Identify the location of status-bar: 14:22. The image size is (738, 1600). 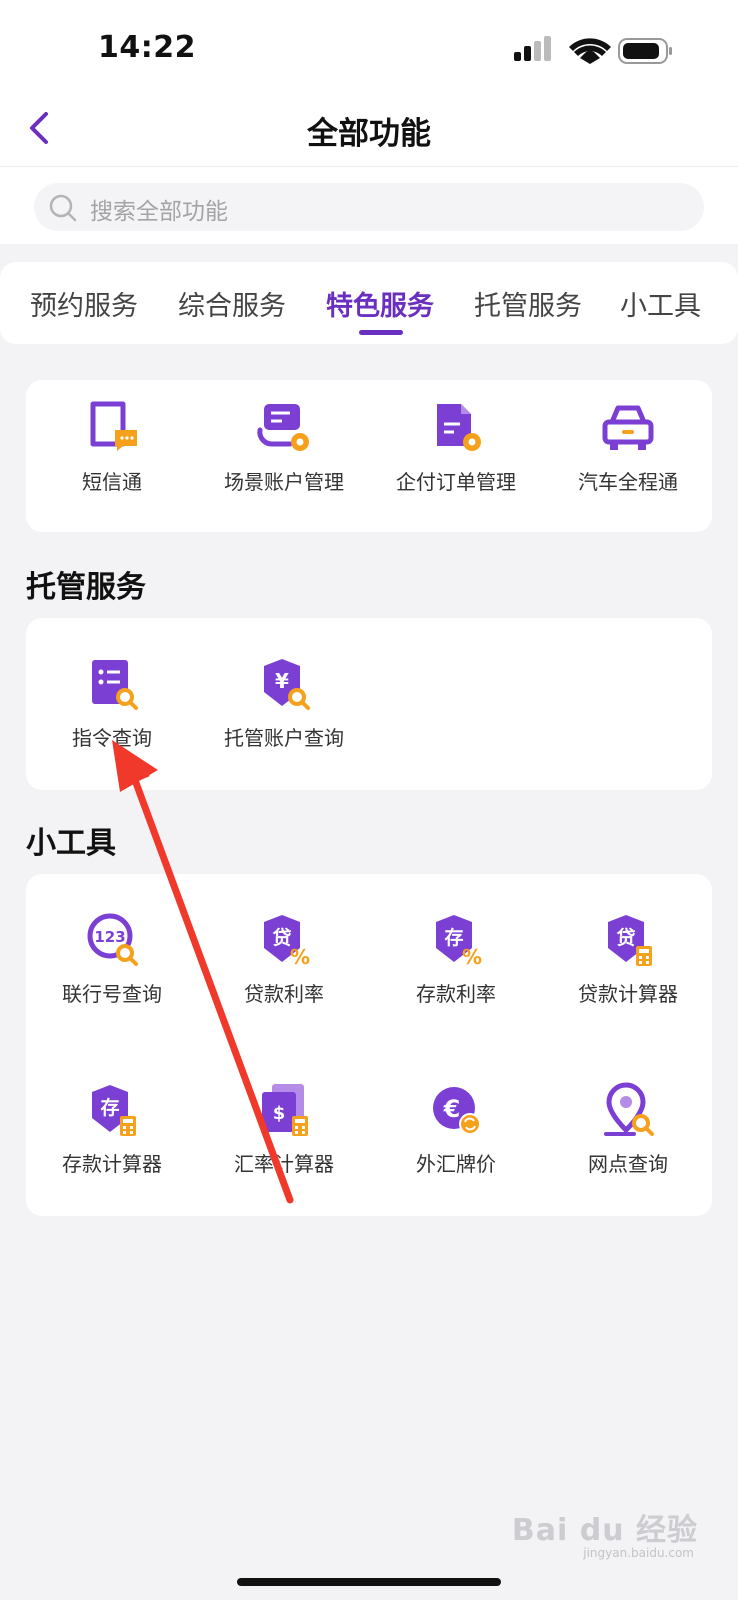
(369, 45).